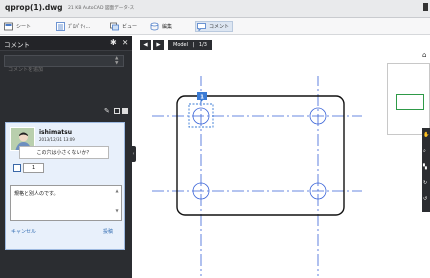 This screenshot has width=430, height=278. What do you see at coordinates (167, 27) in the screenshot?
I see `edit-label: 編集` at bounding box center [167, 27].